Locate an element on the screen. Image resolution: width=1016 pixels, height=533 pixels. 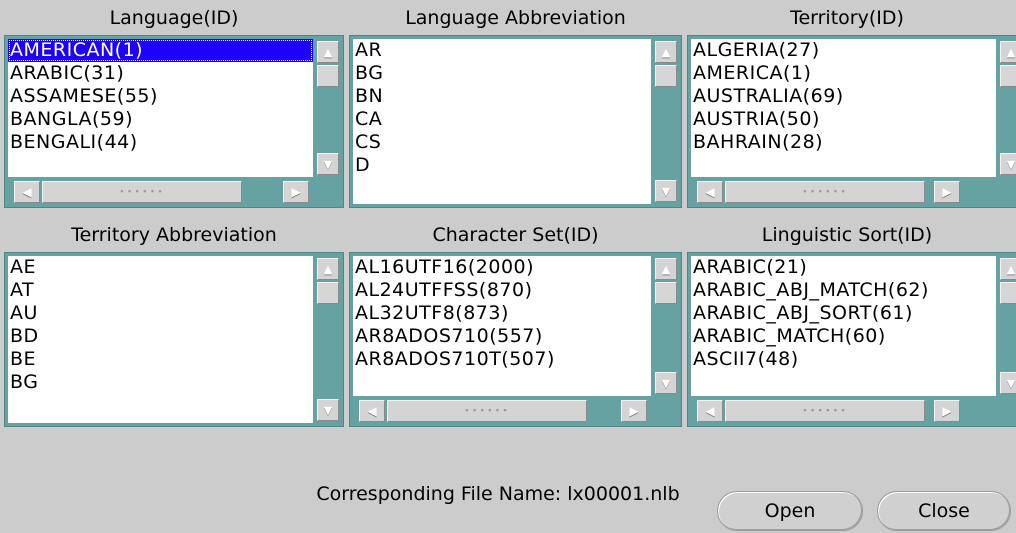
language-abbreviation-listbox: AR BG BN CA CS D ▲ ▼ is located at coordinates (515, 121).